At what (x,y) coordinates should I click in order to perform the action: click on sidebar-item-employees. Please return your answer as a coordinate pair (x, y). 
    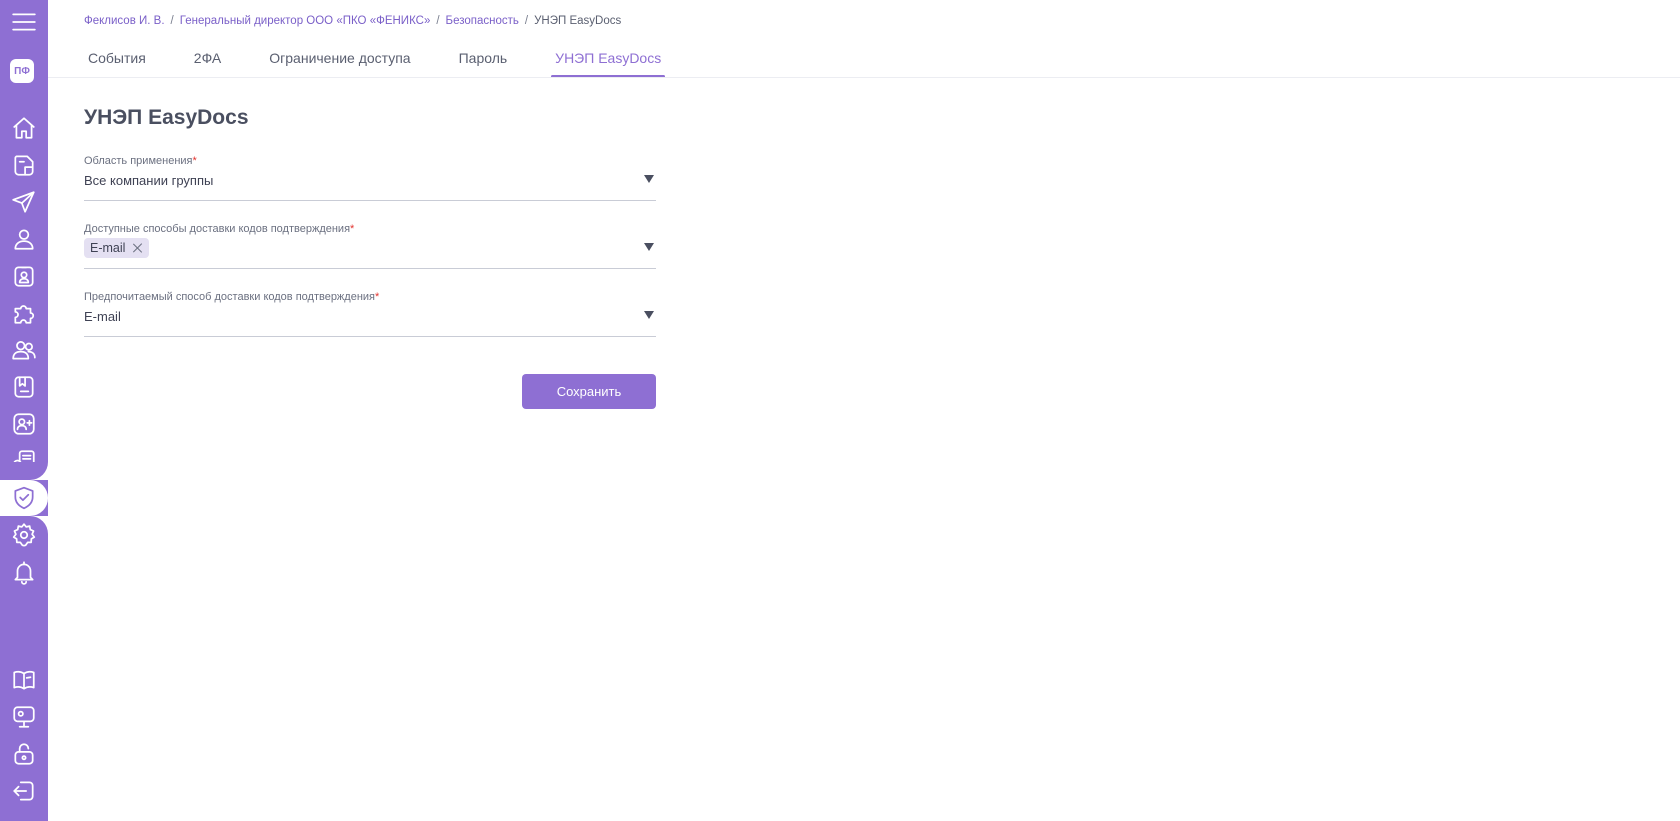
    Looking at the image, I should click on (24, 276).